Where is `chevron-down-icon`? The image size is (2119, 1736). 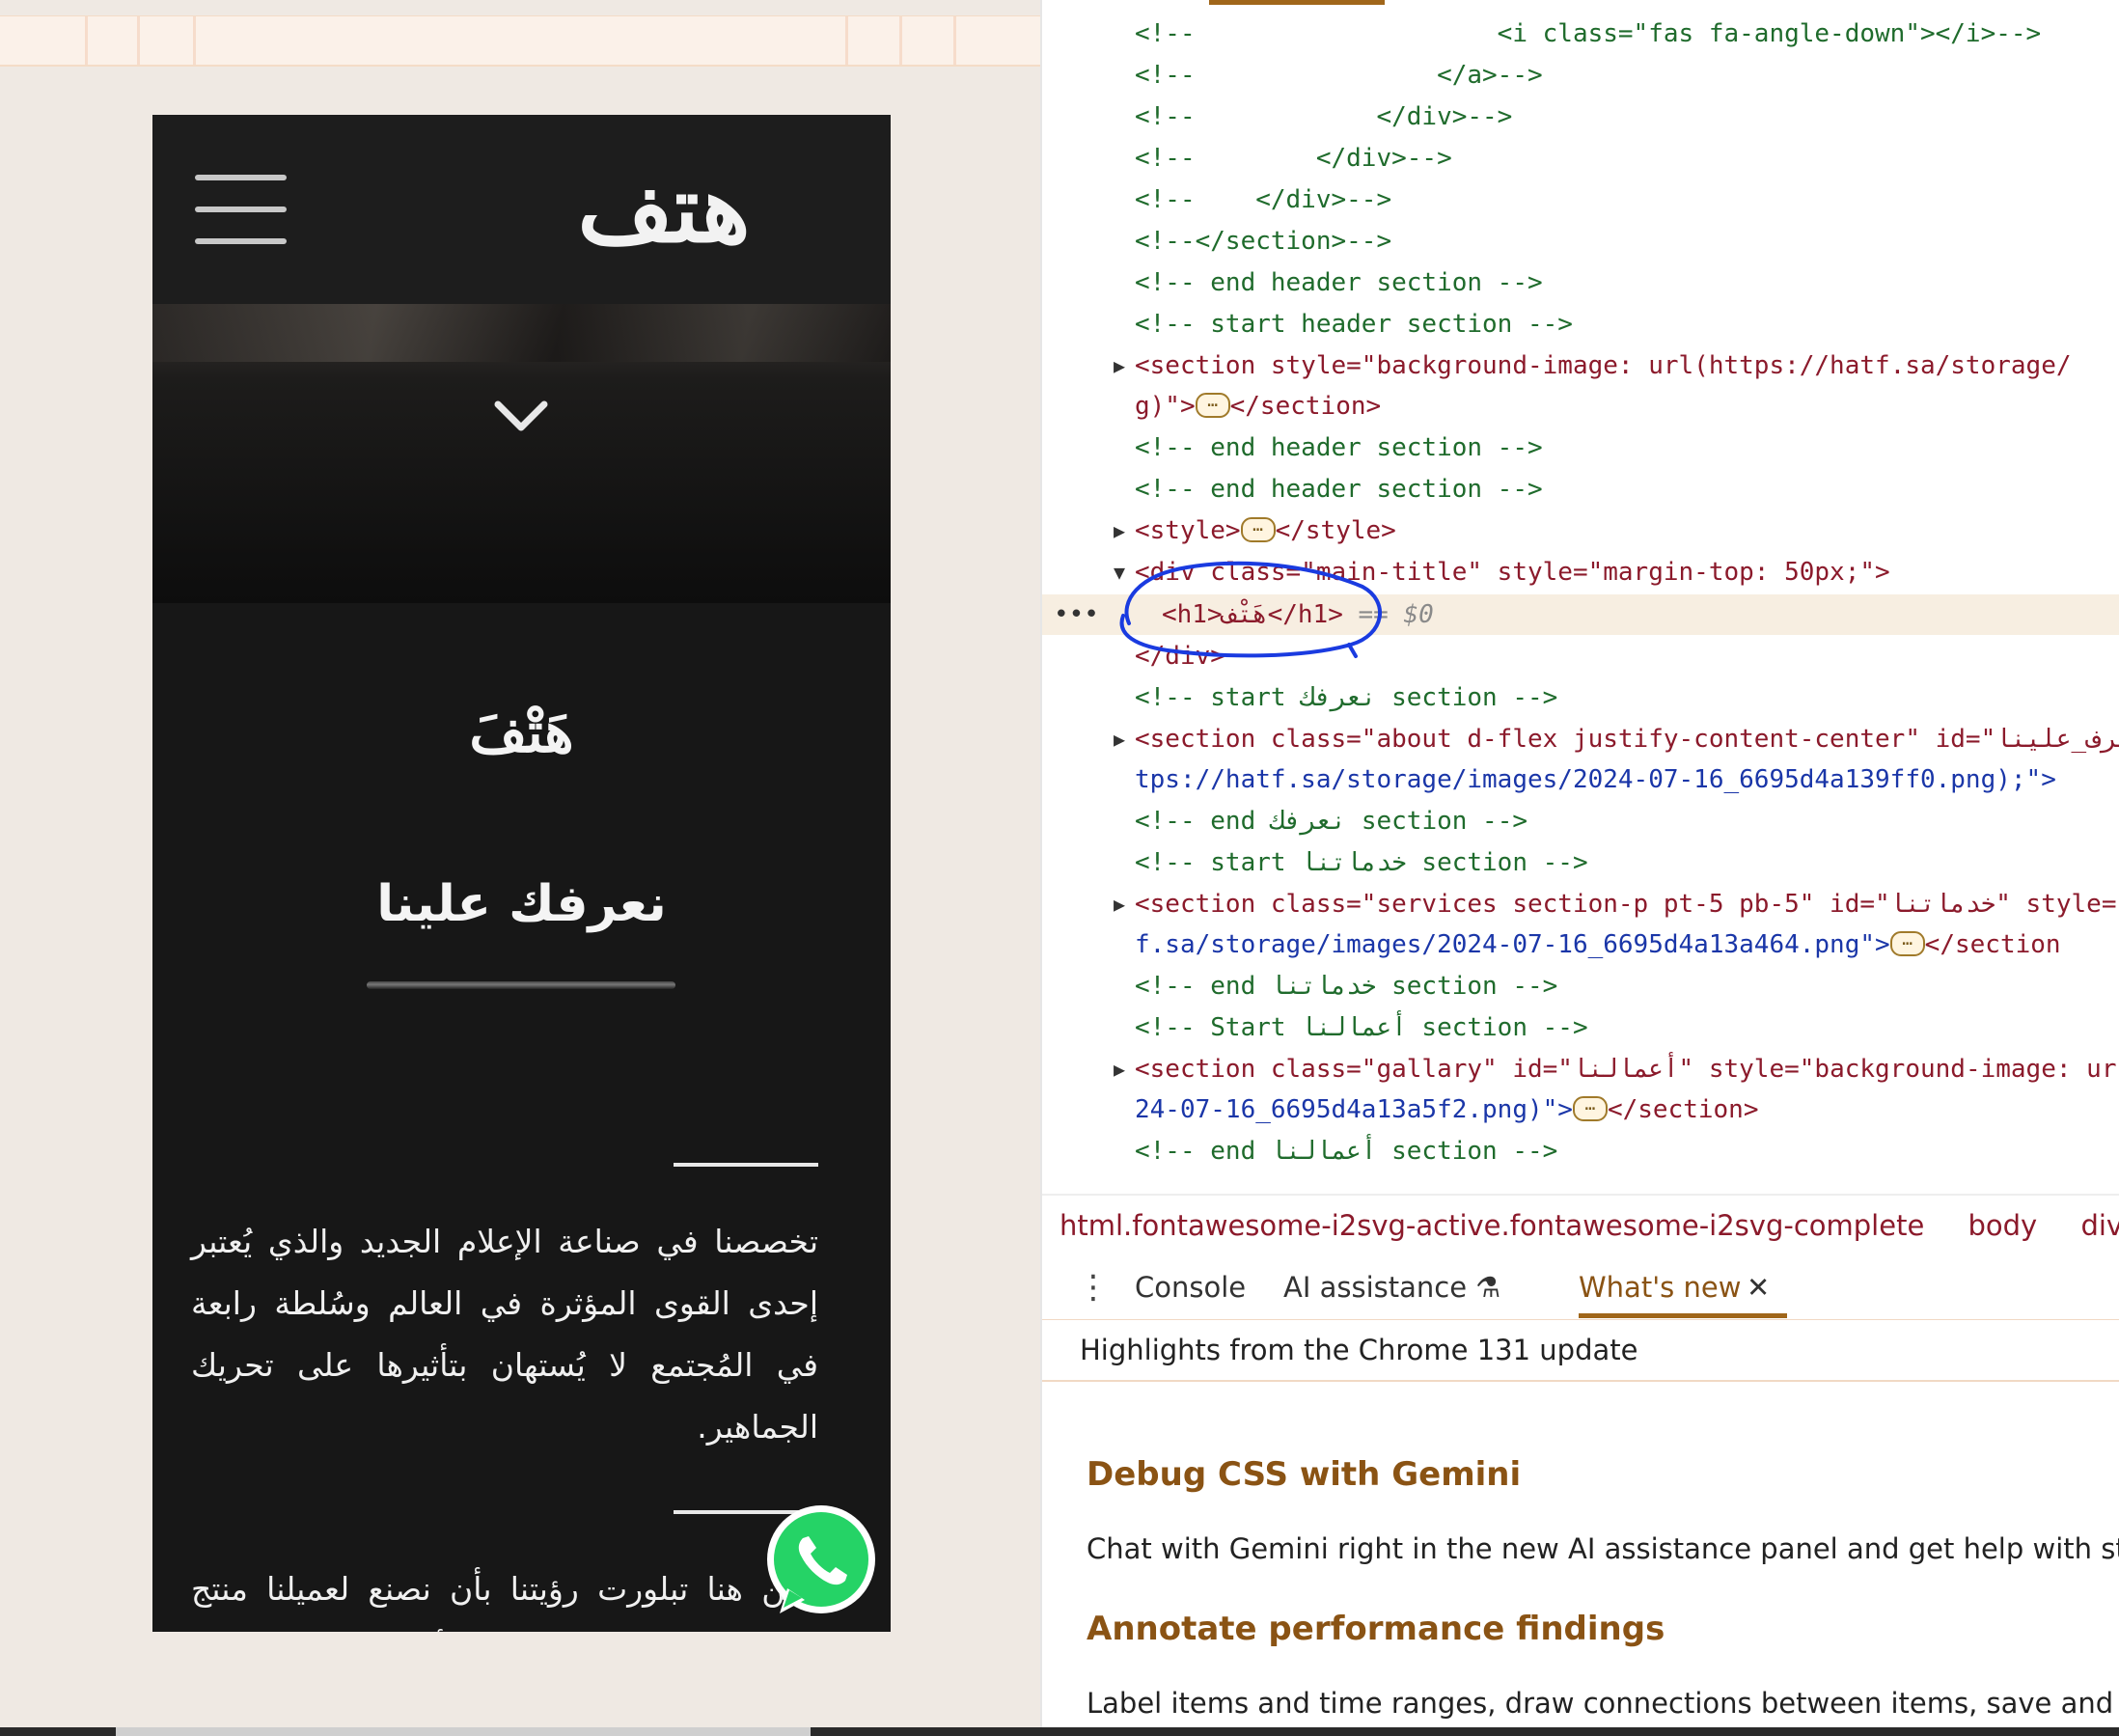 chevron-down-icon is located at coordinates (521, 416).